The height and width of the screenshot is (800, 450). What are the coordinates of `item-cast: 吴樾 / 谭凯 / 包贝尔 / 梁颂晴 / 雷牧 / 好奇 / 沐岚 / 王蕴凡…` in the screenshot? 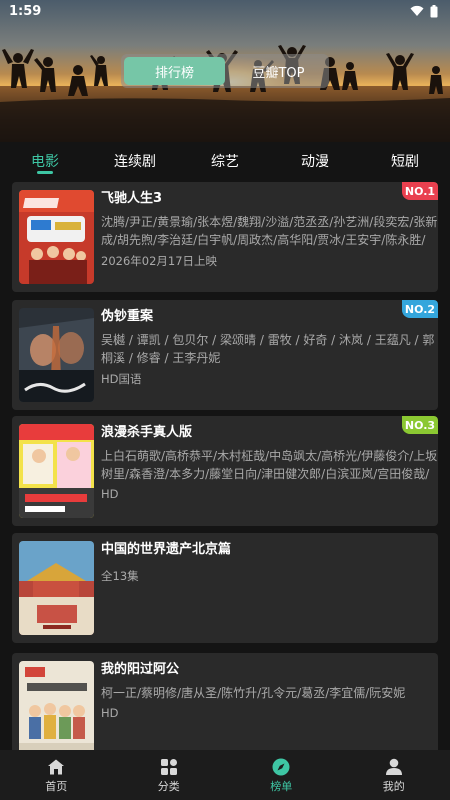 It's located at (268, 349).